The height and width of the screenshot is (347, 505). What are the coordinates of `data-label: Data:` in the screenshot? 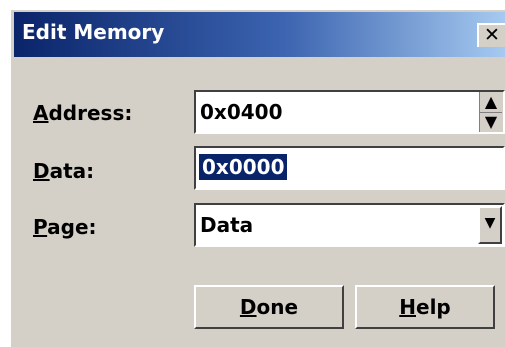 It's located at (63, 171).